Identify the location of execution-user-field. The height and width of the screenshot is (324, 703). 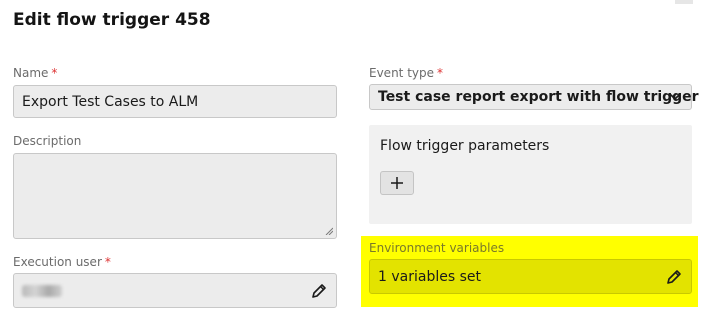
(175, 290).